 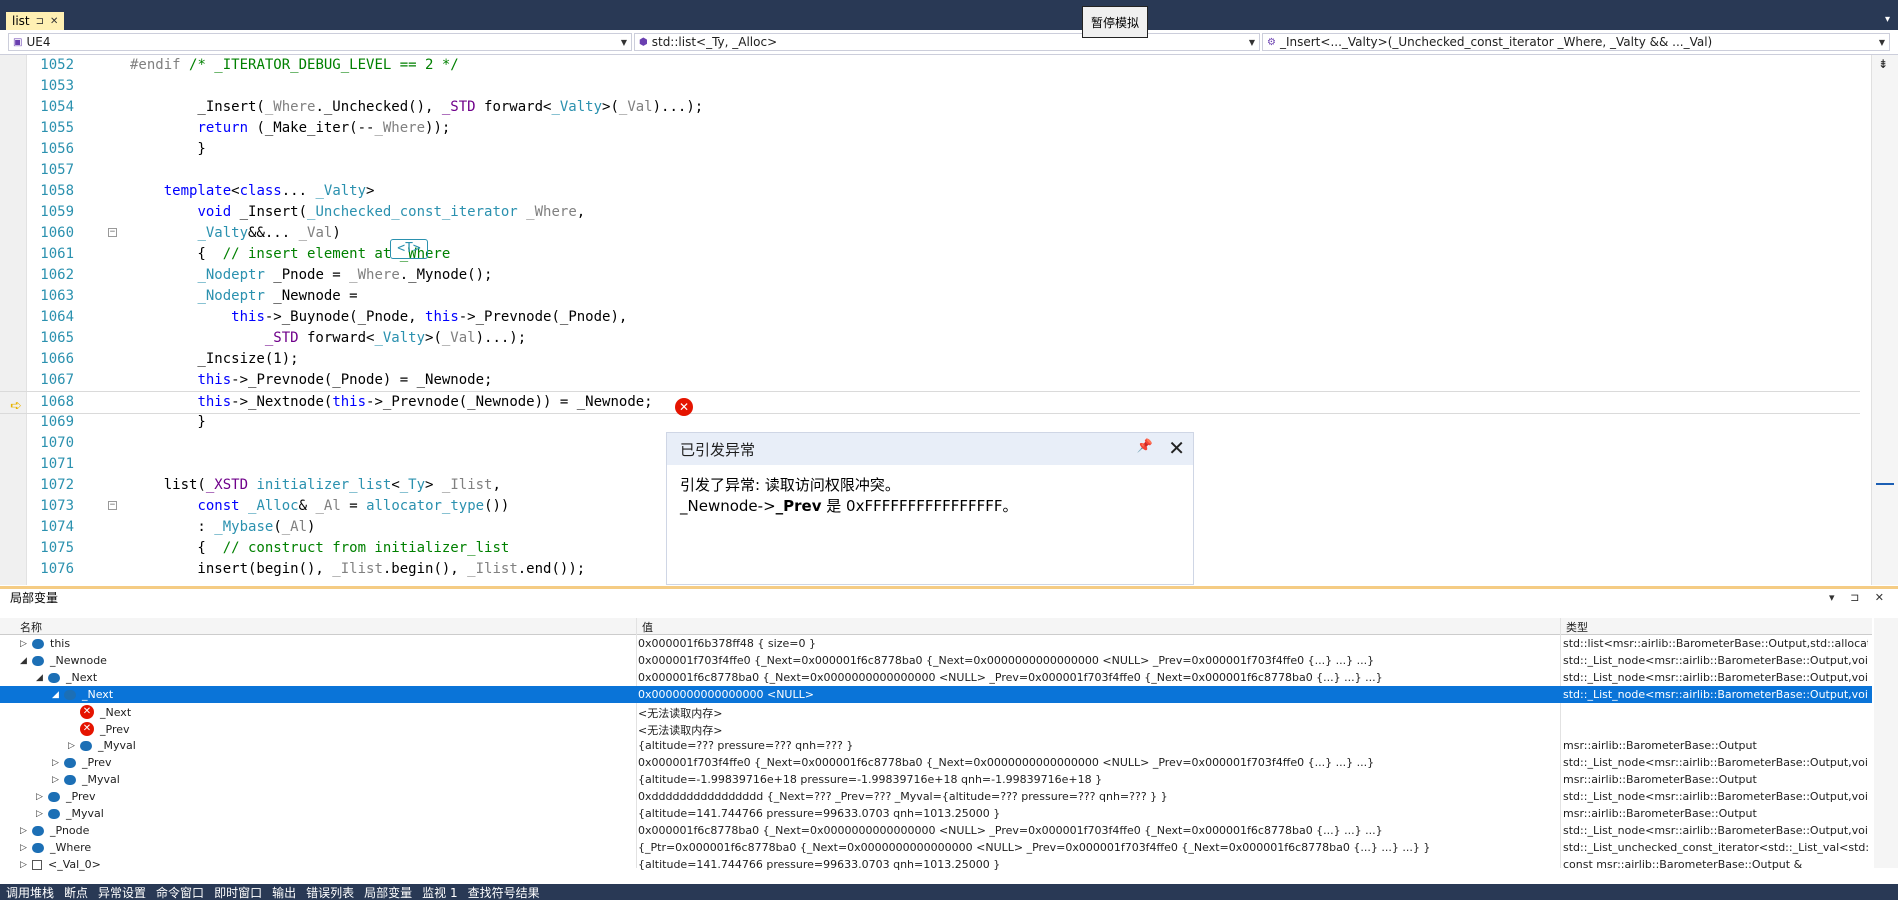 What do you see at coordinates (930, 233) in the screenshot?
I see `code-line: 1060 − _Valty&&... _Val)` at bounding box center [930, 233].